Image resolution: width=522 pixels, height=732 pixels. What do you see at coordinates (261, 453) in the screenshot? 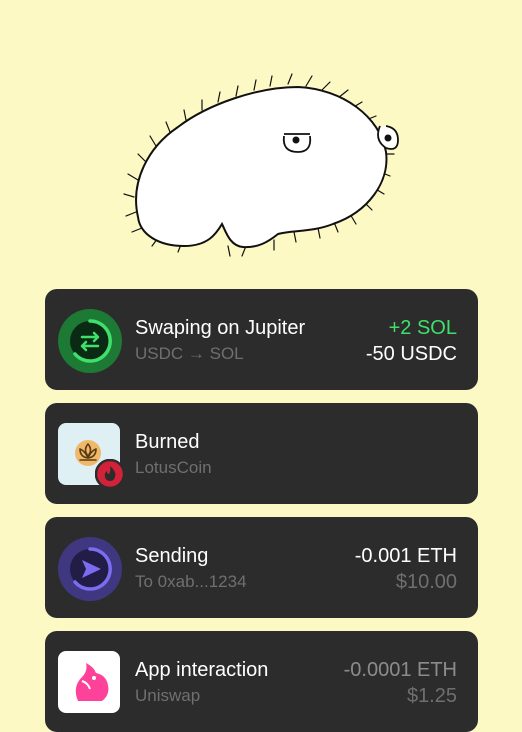
I see `activity-burned-card: Burned LotusCoin` at bounding box center [261, 453].